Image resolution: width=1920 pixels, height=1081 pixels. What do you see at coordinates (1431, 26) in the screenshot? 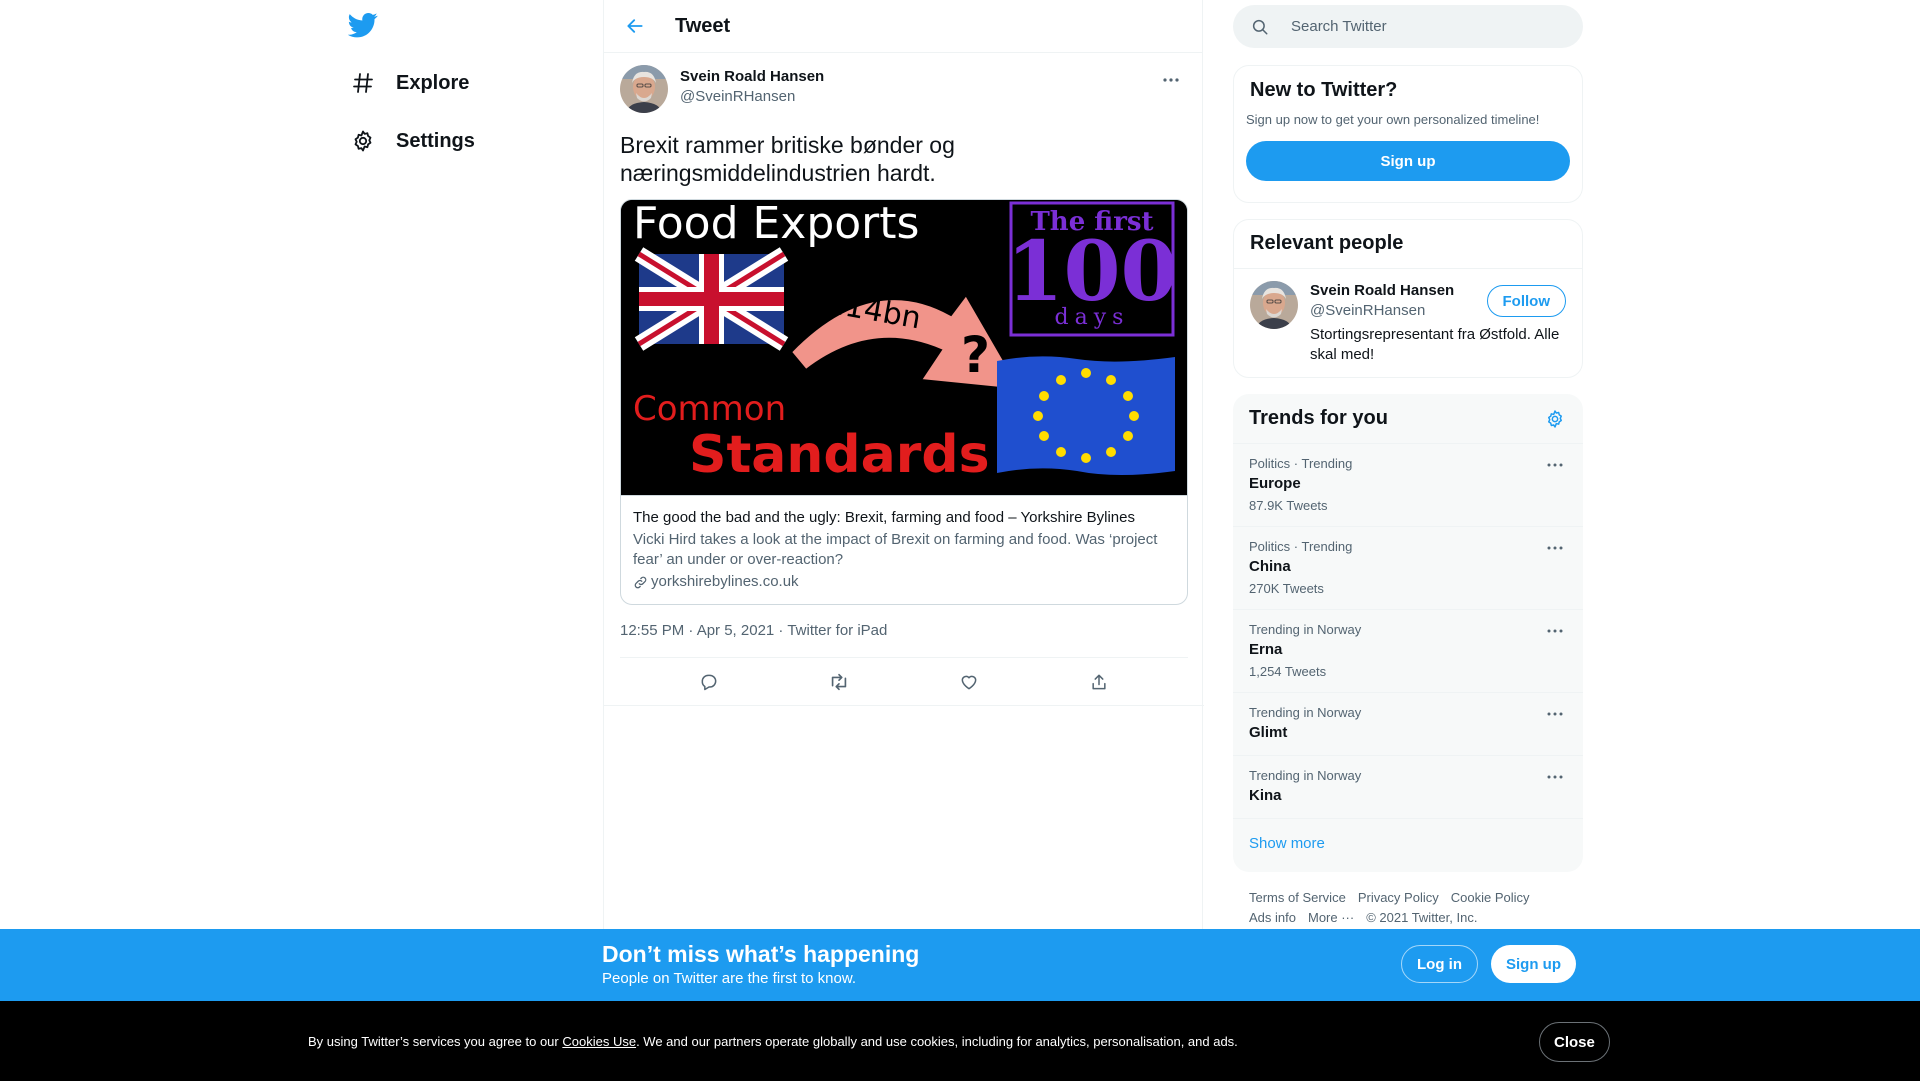
I see `search-input` at bounding box center [1431, 26].